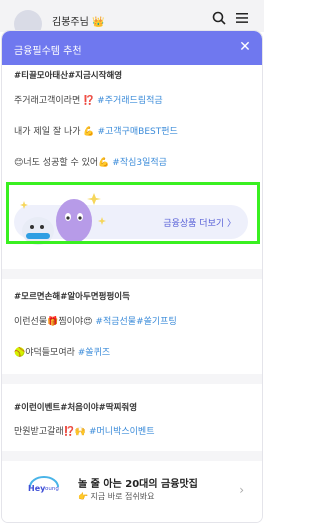 Image resolution: width=320 pixels, height=524 pixels. I want to click on sheet-title: 금융필수템 추천, so click(48, 51).